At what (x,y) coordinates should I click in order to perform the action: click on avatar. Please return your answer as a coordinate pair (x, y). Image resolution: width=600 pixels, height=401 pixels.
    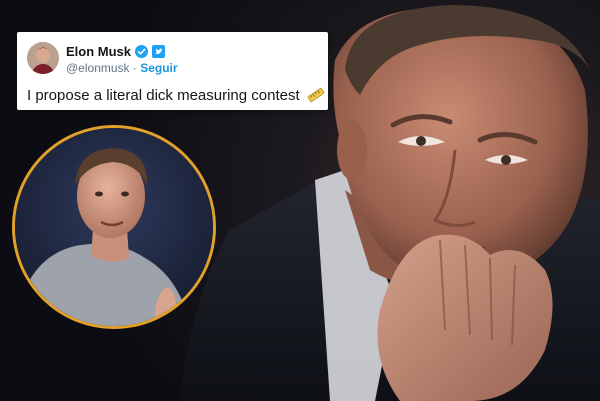
    Looking at the image, I should click on (43, 58).